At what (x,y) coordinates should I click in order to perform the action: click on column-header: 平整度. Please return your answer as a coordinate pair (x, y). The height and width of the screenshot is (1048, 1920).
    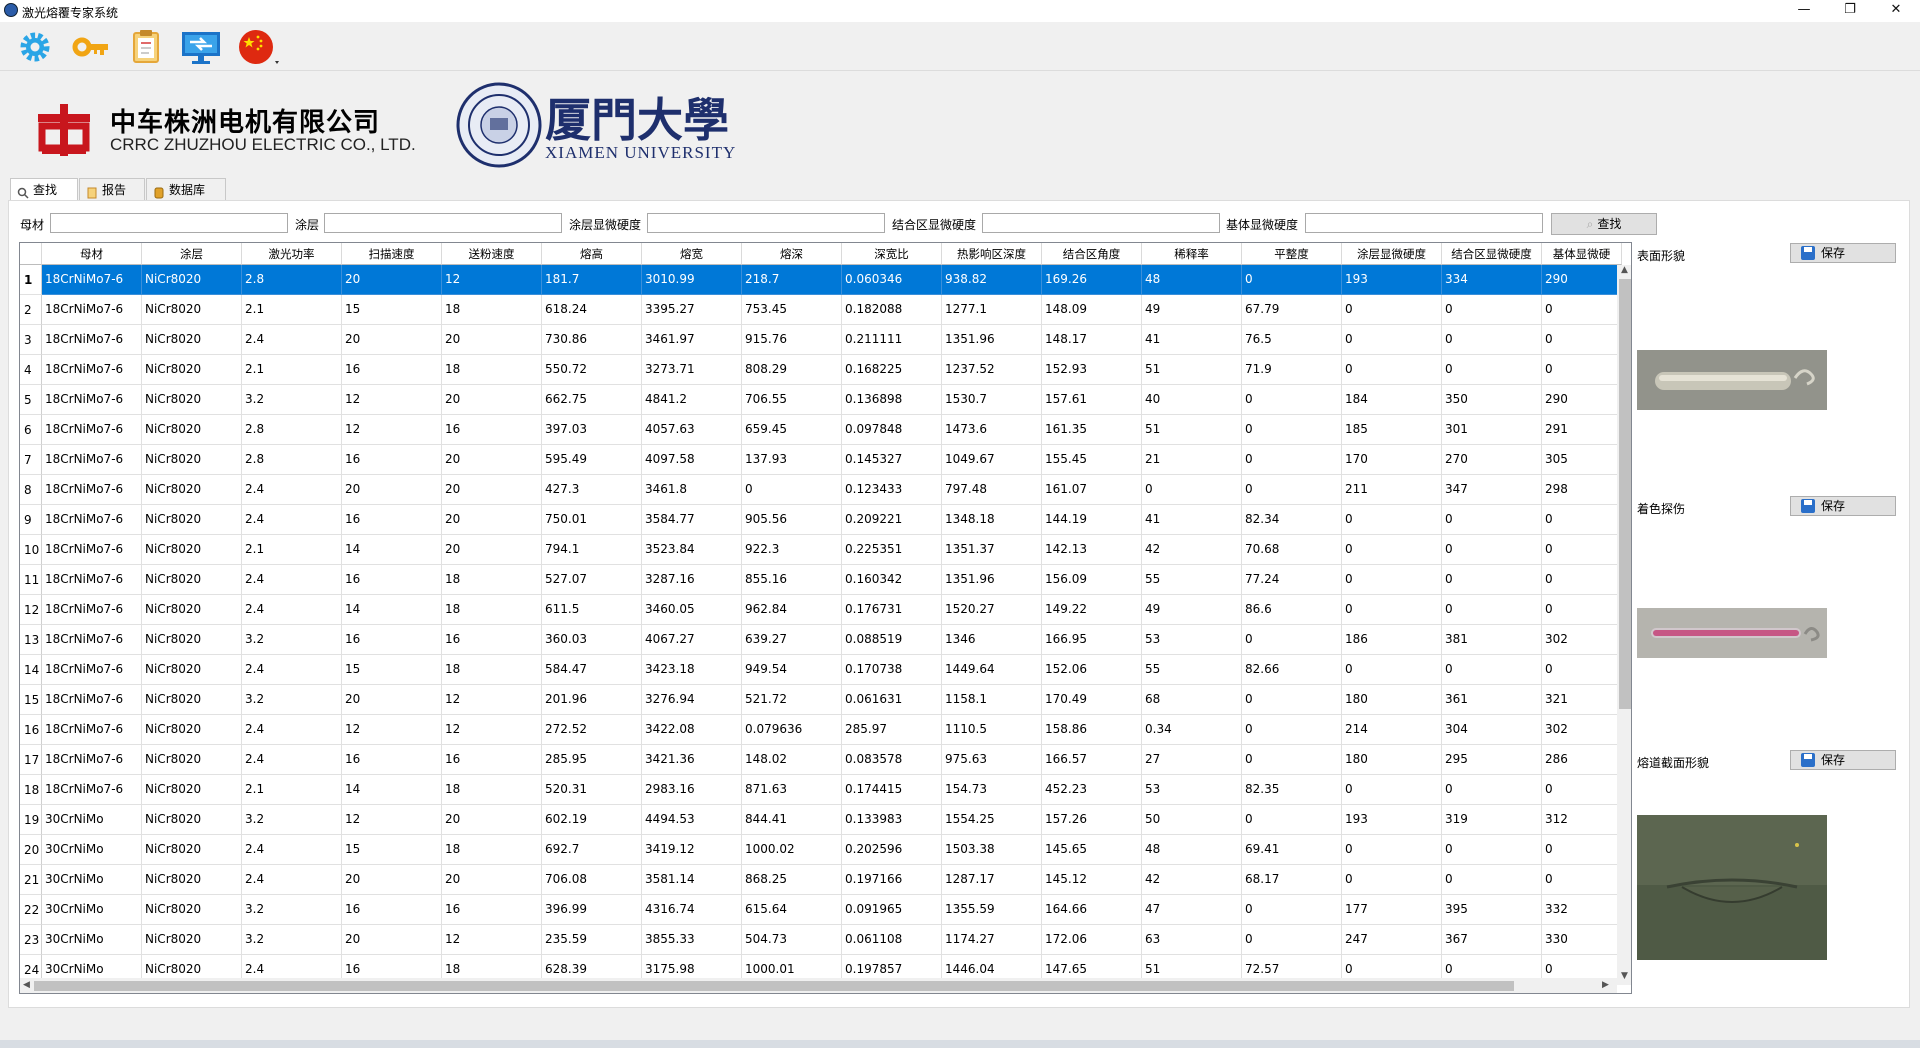
    Looking at the image, I should click on (1292, 254).